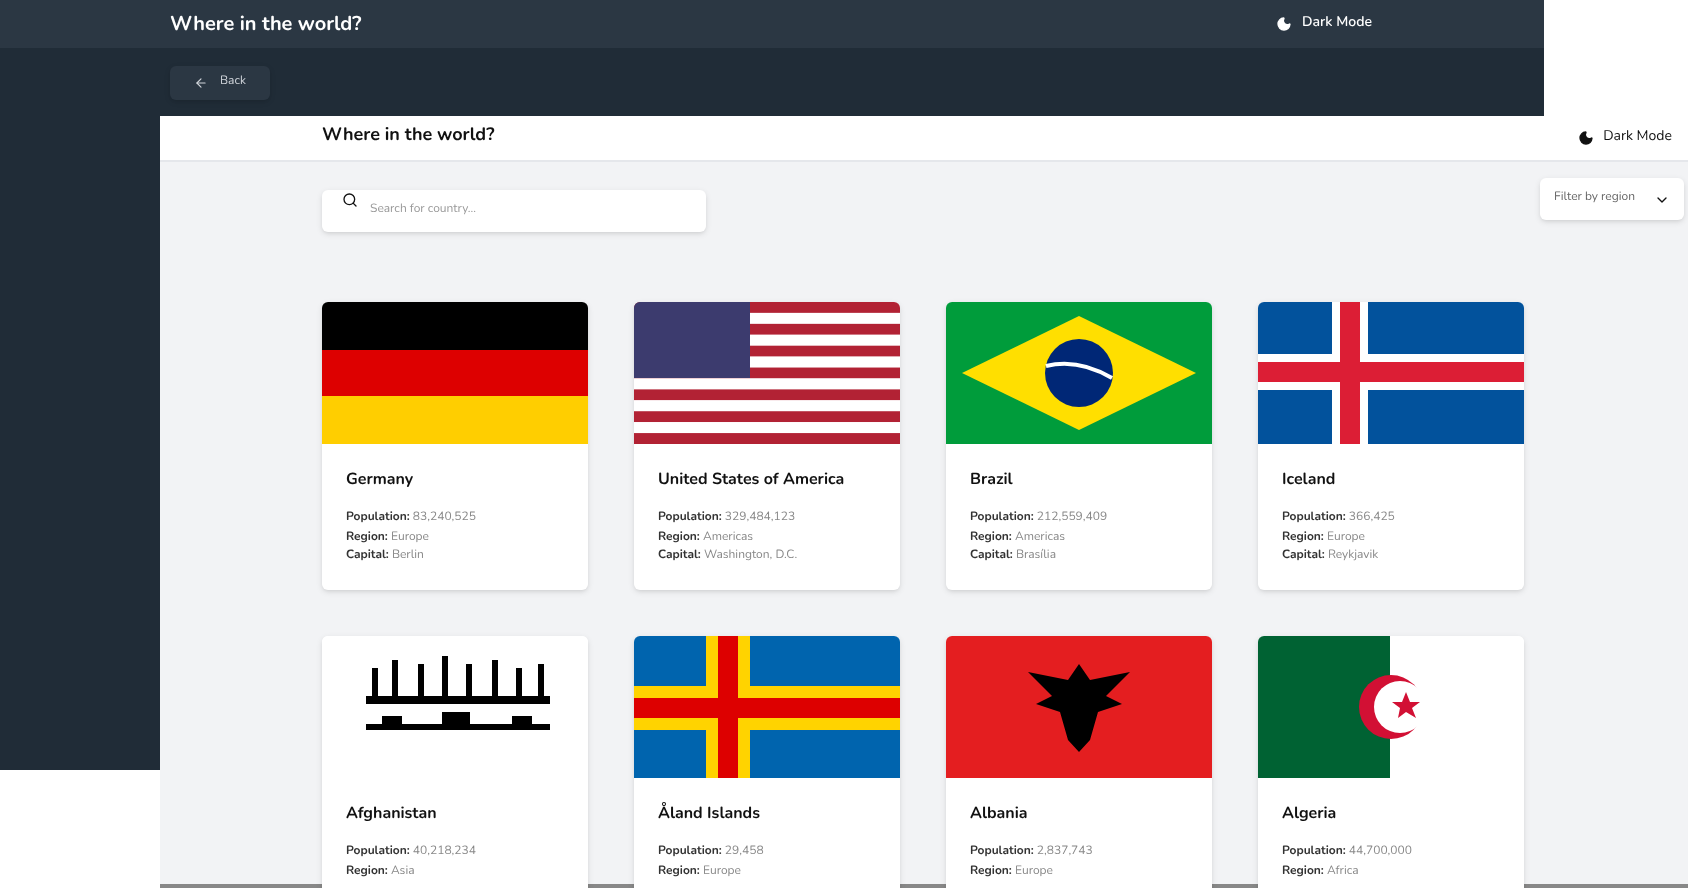  Describe the element at coordinates (392, 814) in the screenshot. I see `country-name: Afghanistan` at that location.